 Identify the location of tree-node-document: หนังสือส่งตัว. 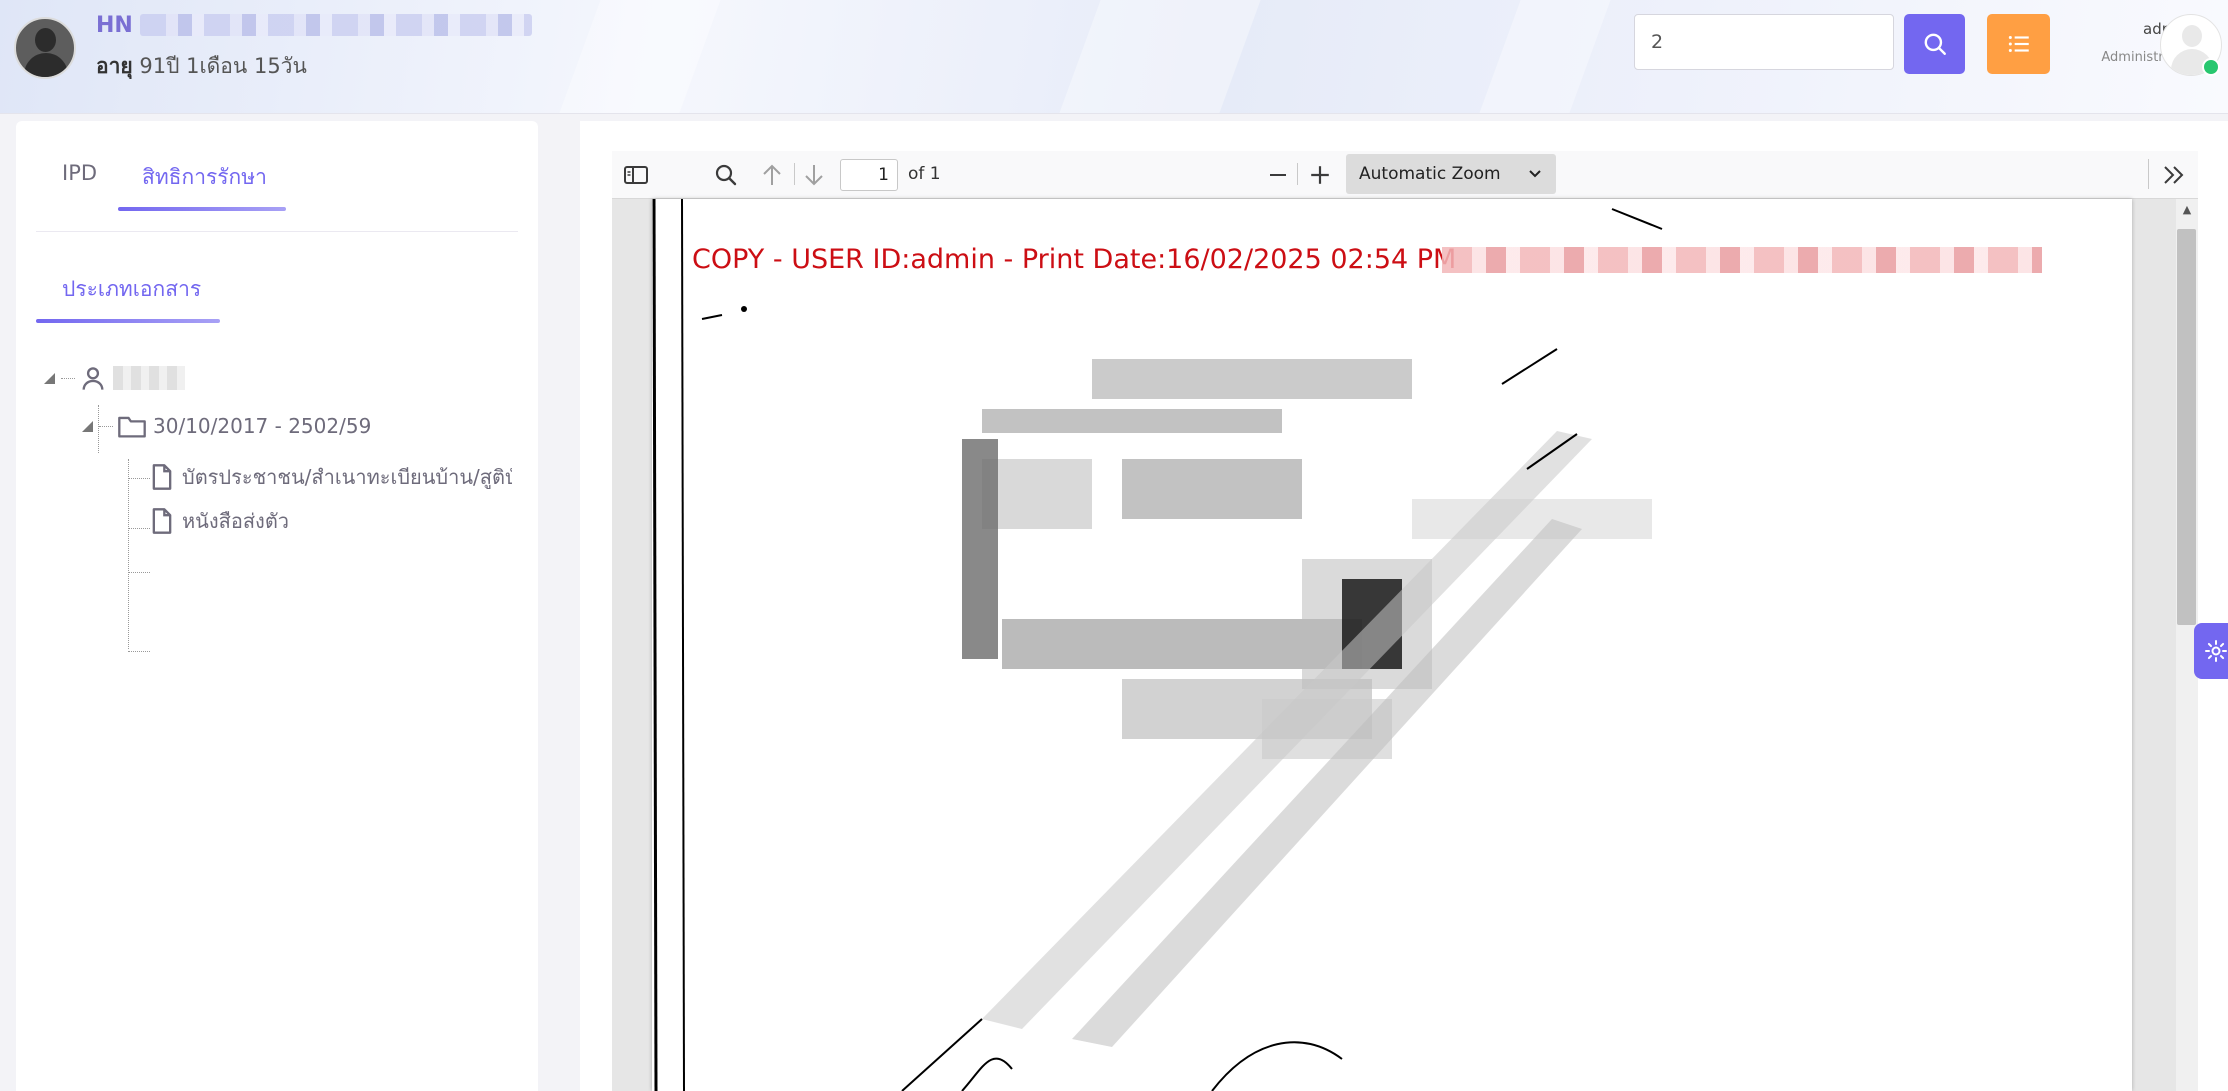
(219, 521).